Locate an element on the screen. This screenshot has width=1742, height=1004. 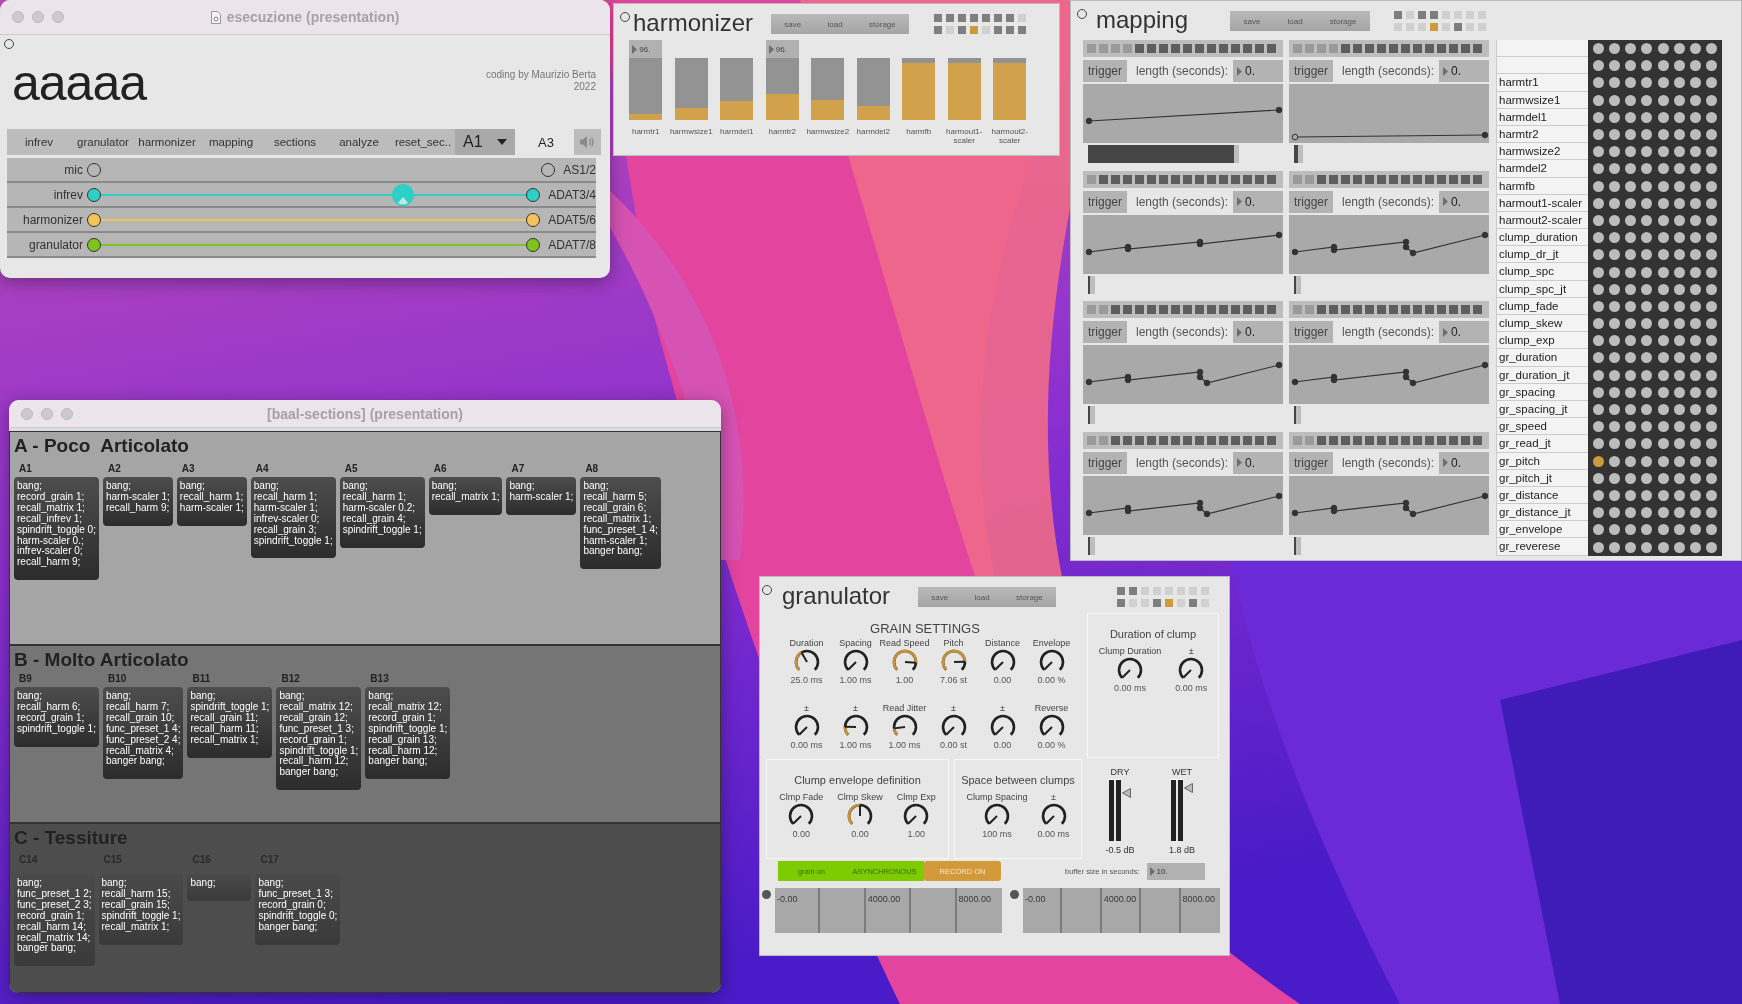
knob-label: Clmp Exp is located at coordinates (916, 797).